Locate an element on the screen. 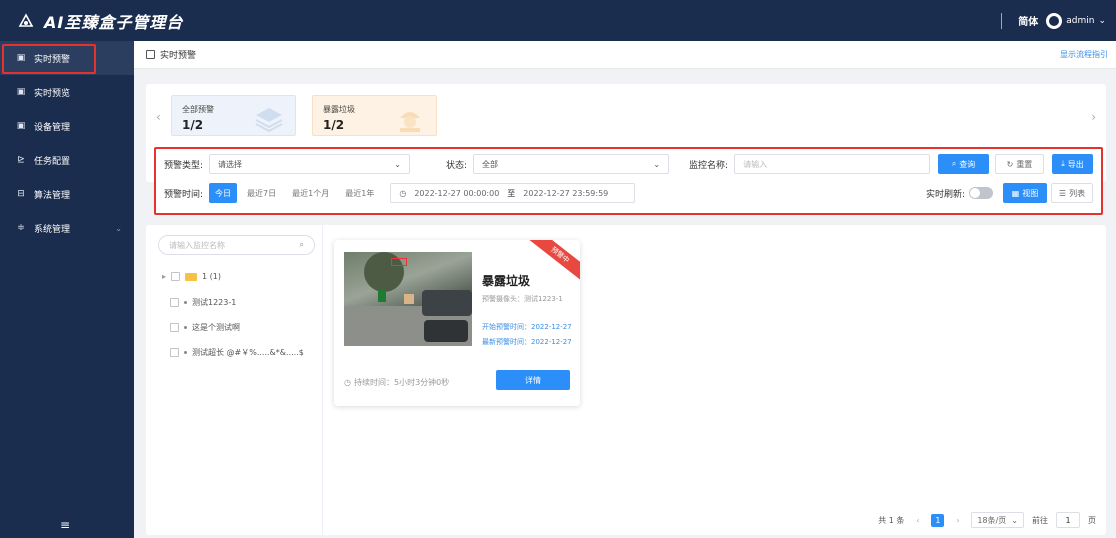 This screenshot has height=538, width=1116. monitor-name-label: 监控名称: is located at coordinates (709, 165).